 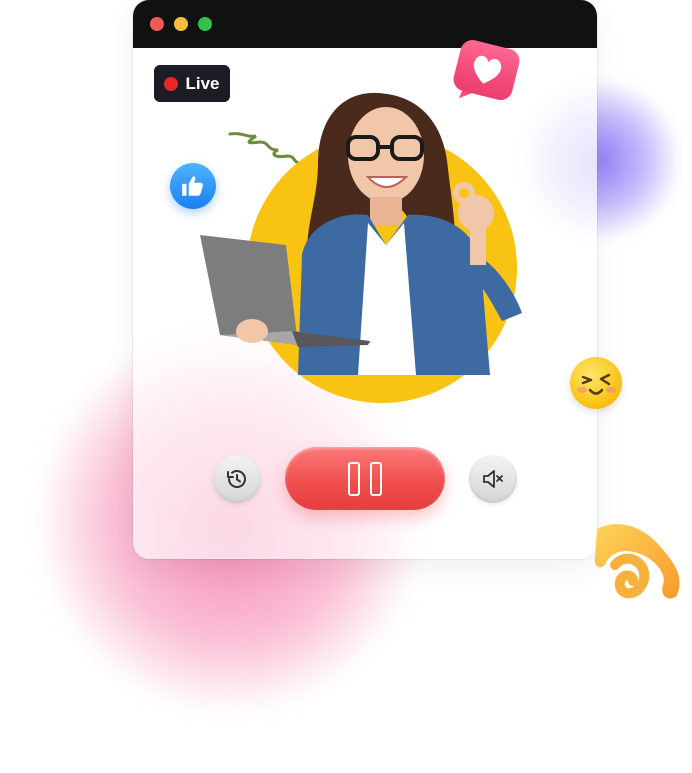 I want to click on window-close-button, so click(x=157, y=24).